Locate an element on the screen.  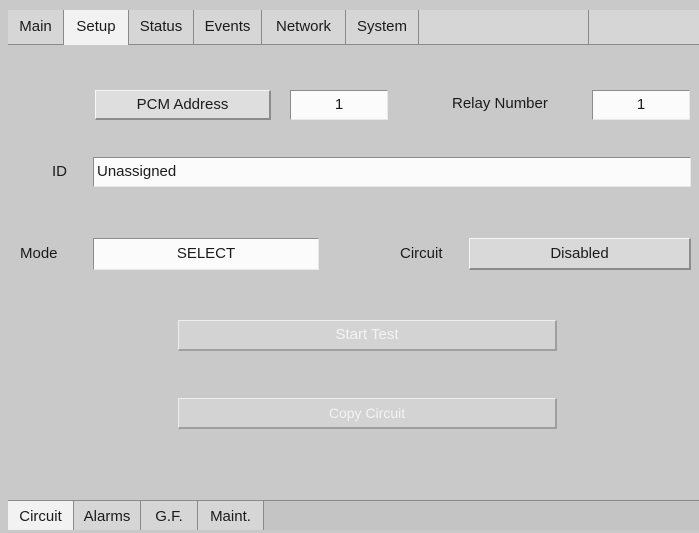
tab-circuit: Circuit is located at coordinates (41, 515).